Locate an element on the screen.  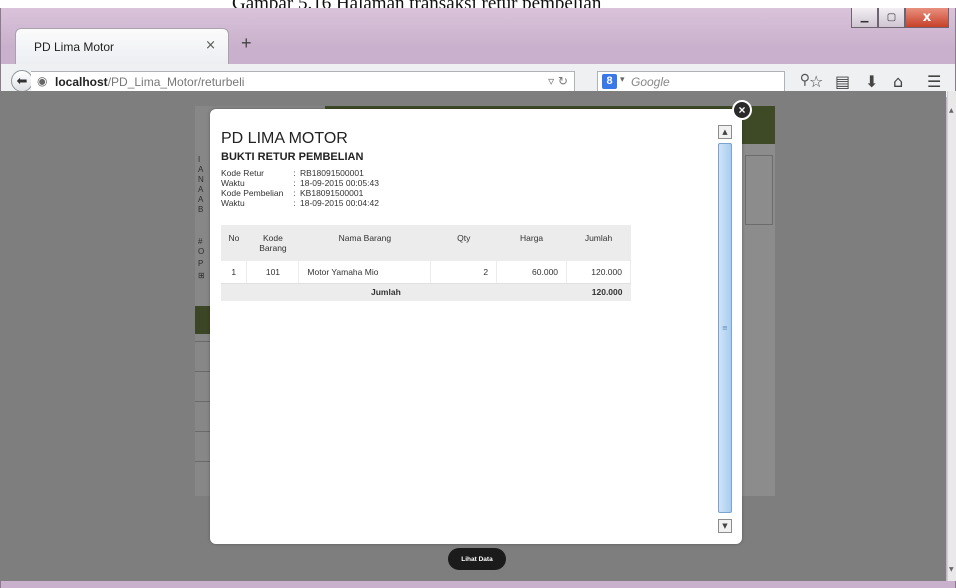
tab-title: PD Lima Motor is located at coordinates (74, 47).